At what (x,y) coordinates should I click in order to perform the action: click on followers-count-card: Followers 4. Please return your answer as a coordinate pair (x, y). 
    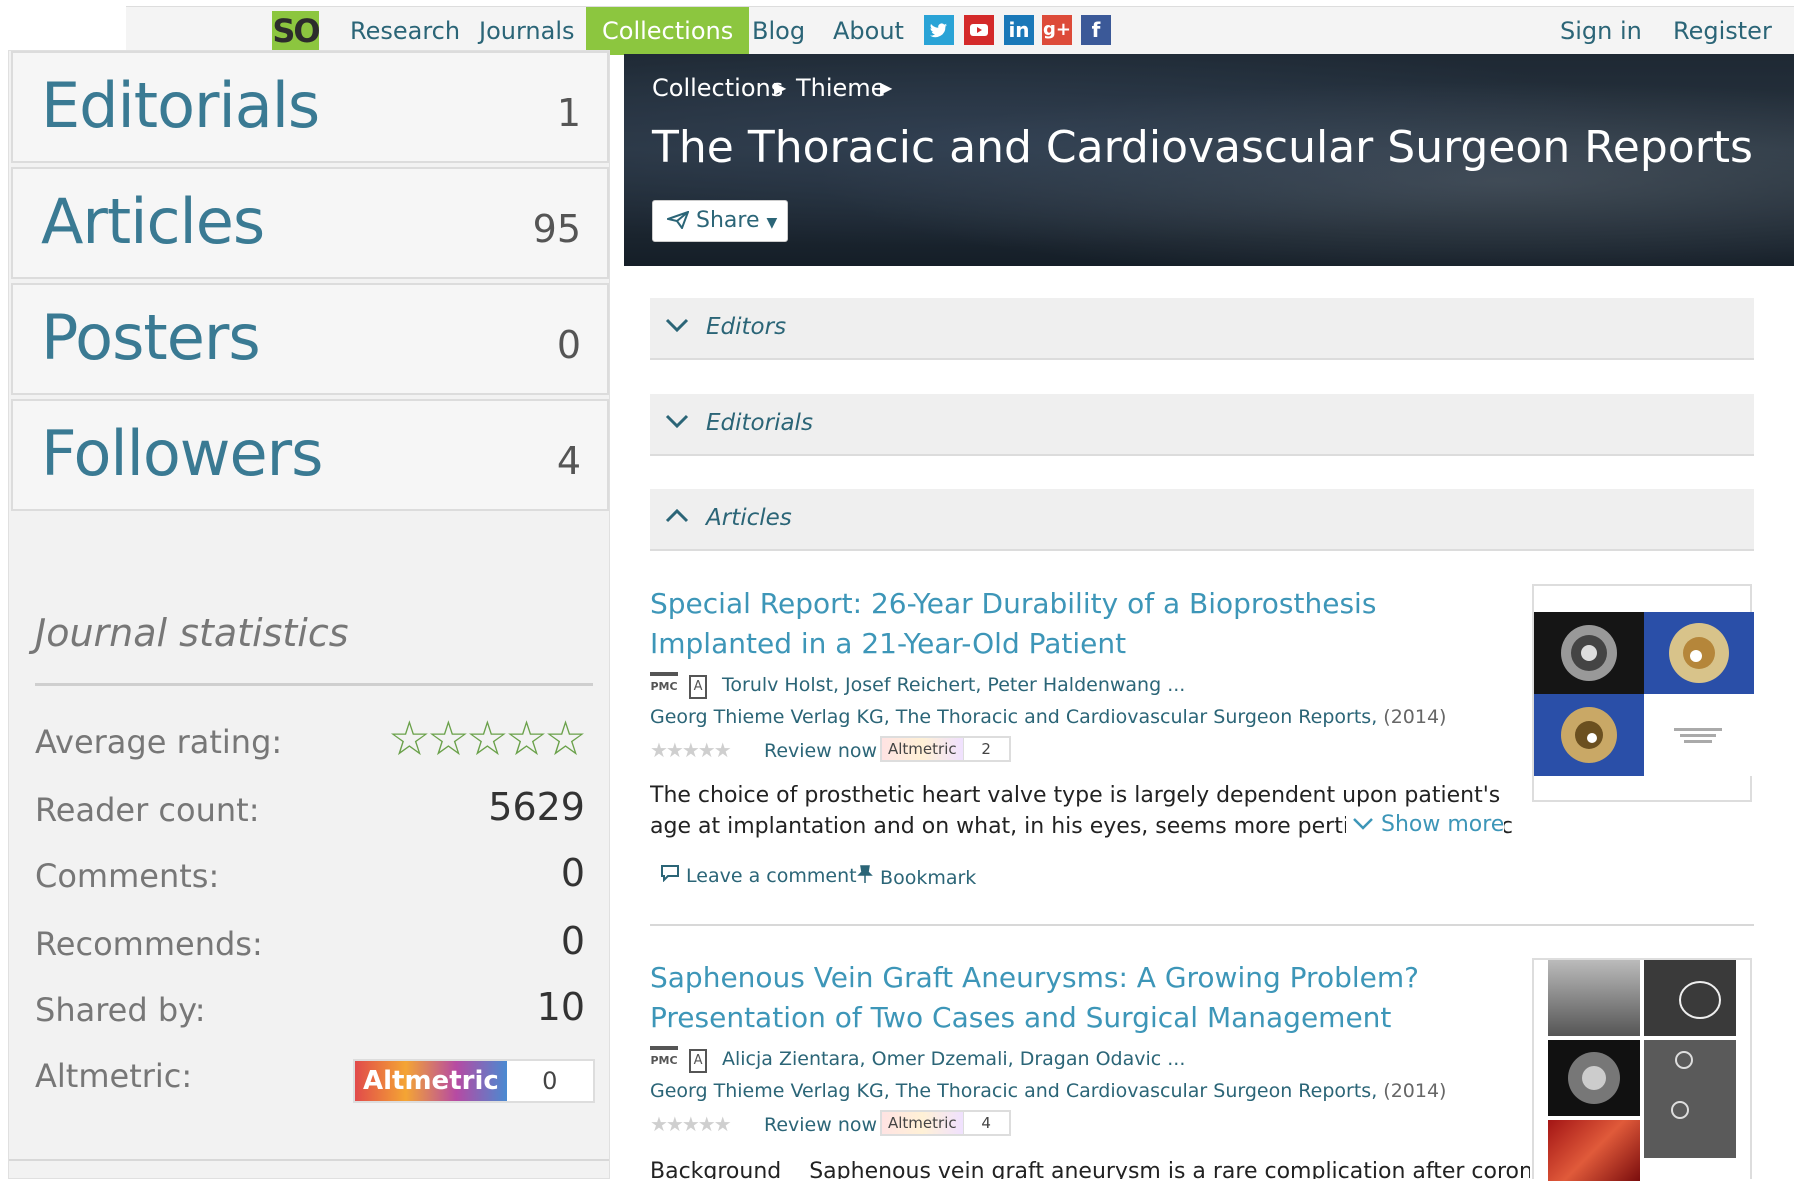
    Looking at the image, I should click on (310, 455).